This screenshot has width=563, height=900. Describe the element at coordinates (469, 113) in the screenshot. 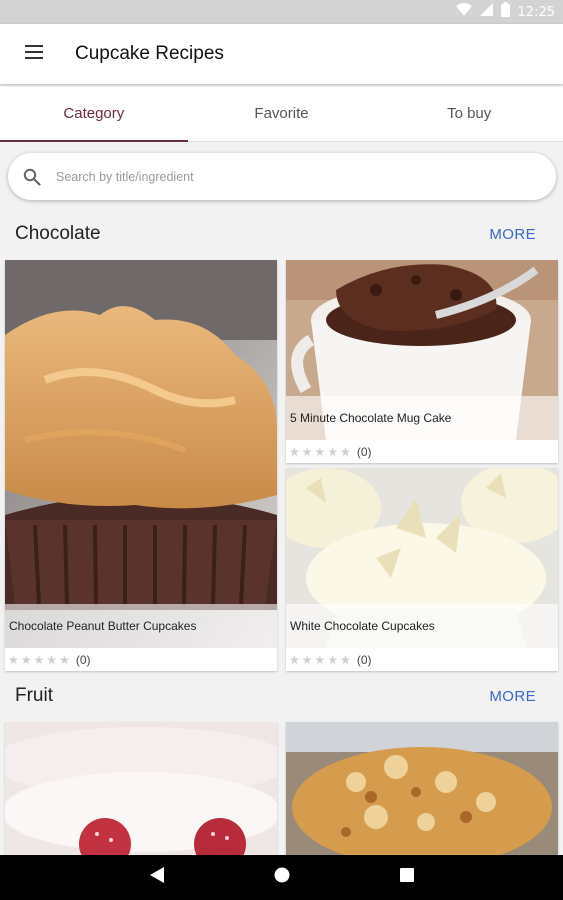

I see `tab-to-buy: To buy` at that location.